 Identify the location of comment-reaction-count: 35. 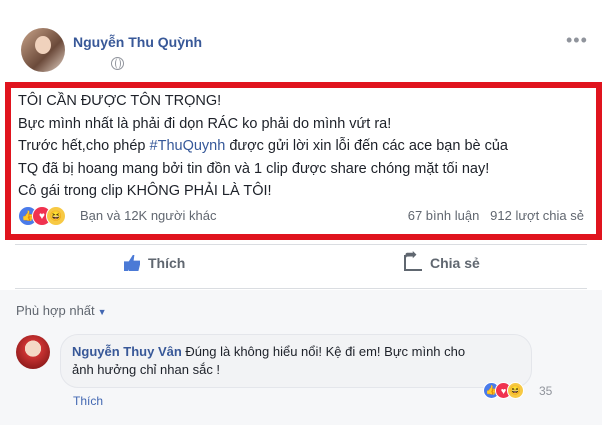
(546, 391).